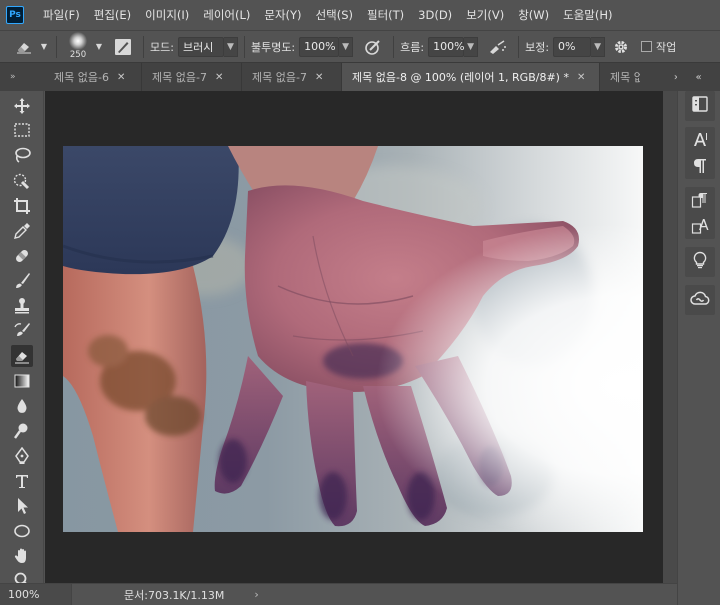  Describe the element at coordinates (22, 406) in the screenshot. I see `blur-tool-icon` at that location.